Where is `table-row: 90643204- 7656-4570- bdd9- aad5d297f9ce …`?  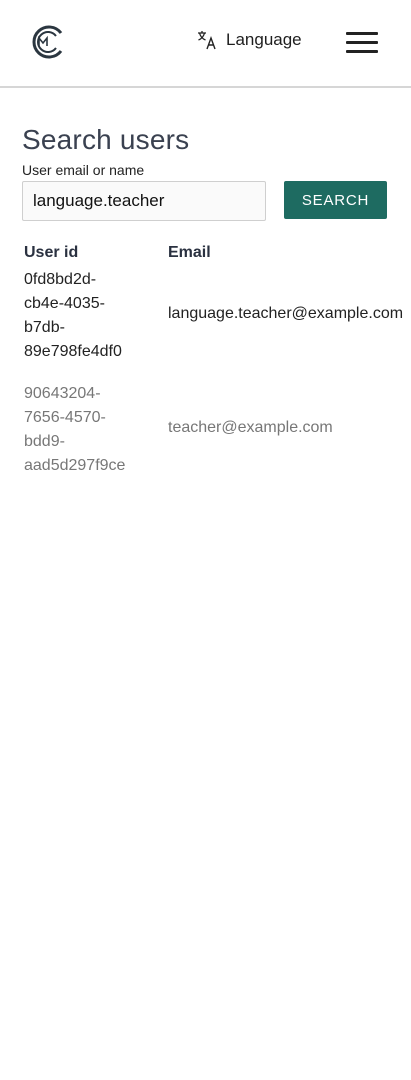
table-row: 90643204- 7656-4570- bdd9- aad5d297f9ce … is located at coordinates (217, 432).